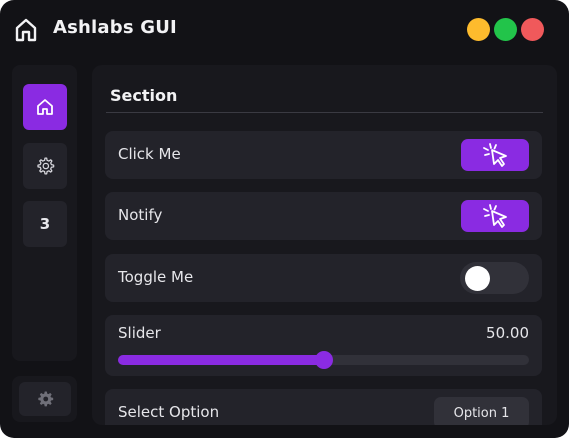 The height and width of the screenshot is (438, 569). What do you see at coordinates (169, 412) in the screenshot?
I see `select-option-label: Select Option` at bounding box center [169, 412].